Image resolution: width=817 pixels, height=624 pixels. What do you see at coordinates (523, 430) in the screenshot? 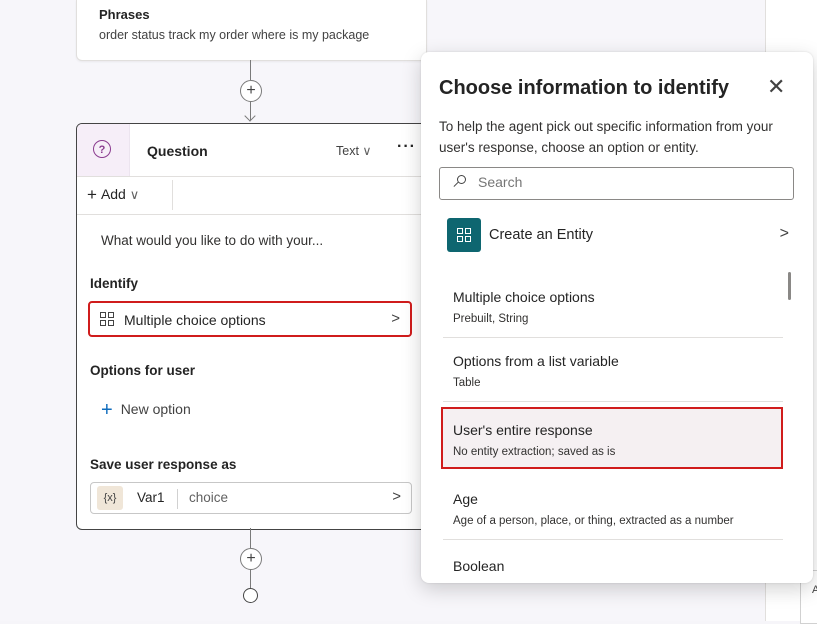
I see `entity-name: User's entire response` at bounding box center [523, 430].